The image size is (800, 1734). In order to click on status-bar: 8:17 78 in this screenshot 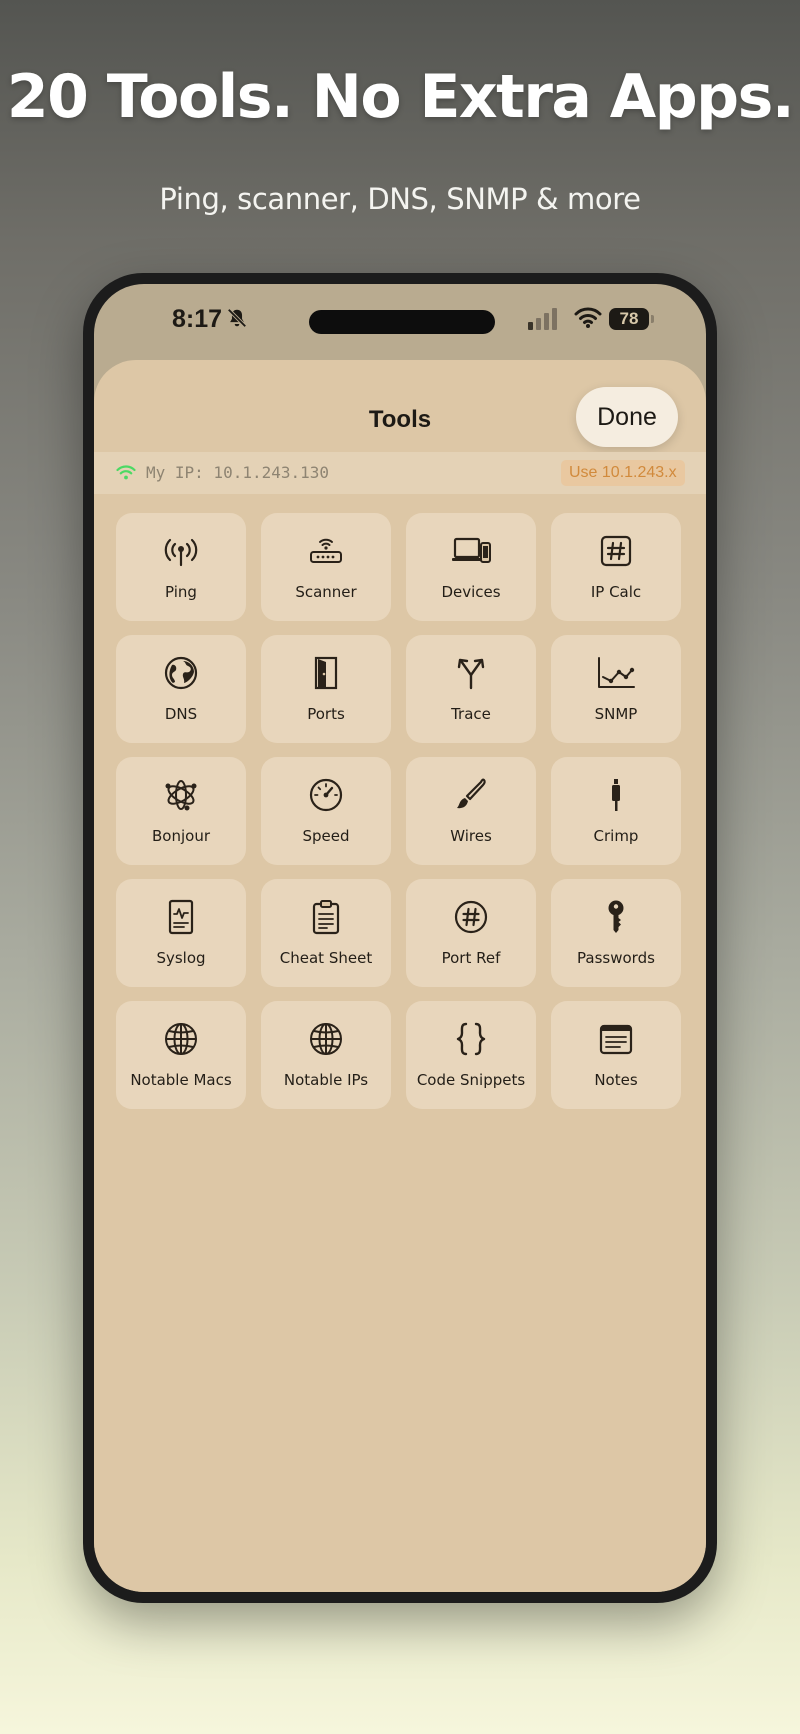, I will do `click(400, 315)`.